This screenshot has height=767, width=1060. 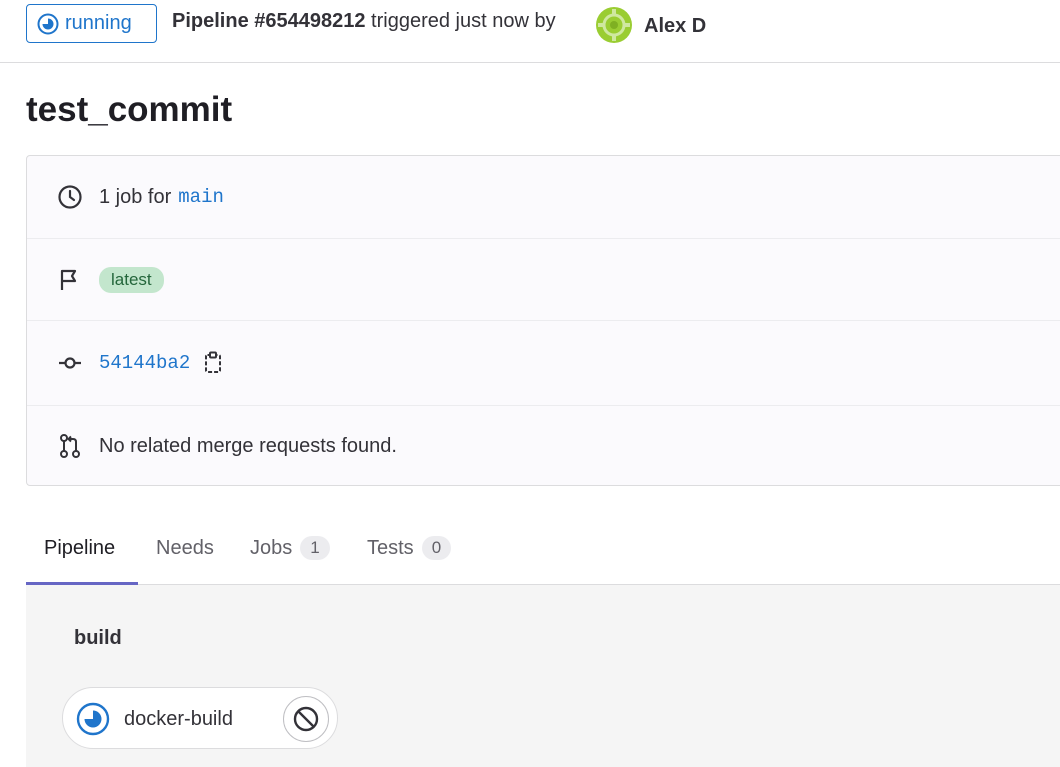 I want to click on job-docker-build: docker-build, so click(x=200, y=718).